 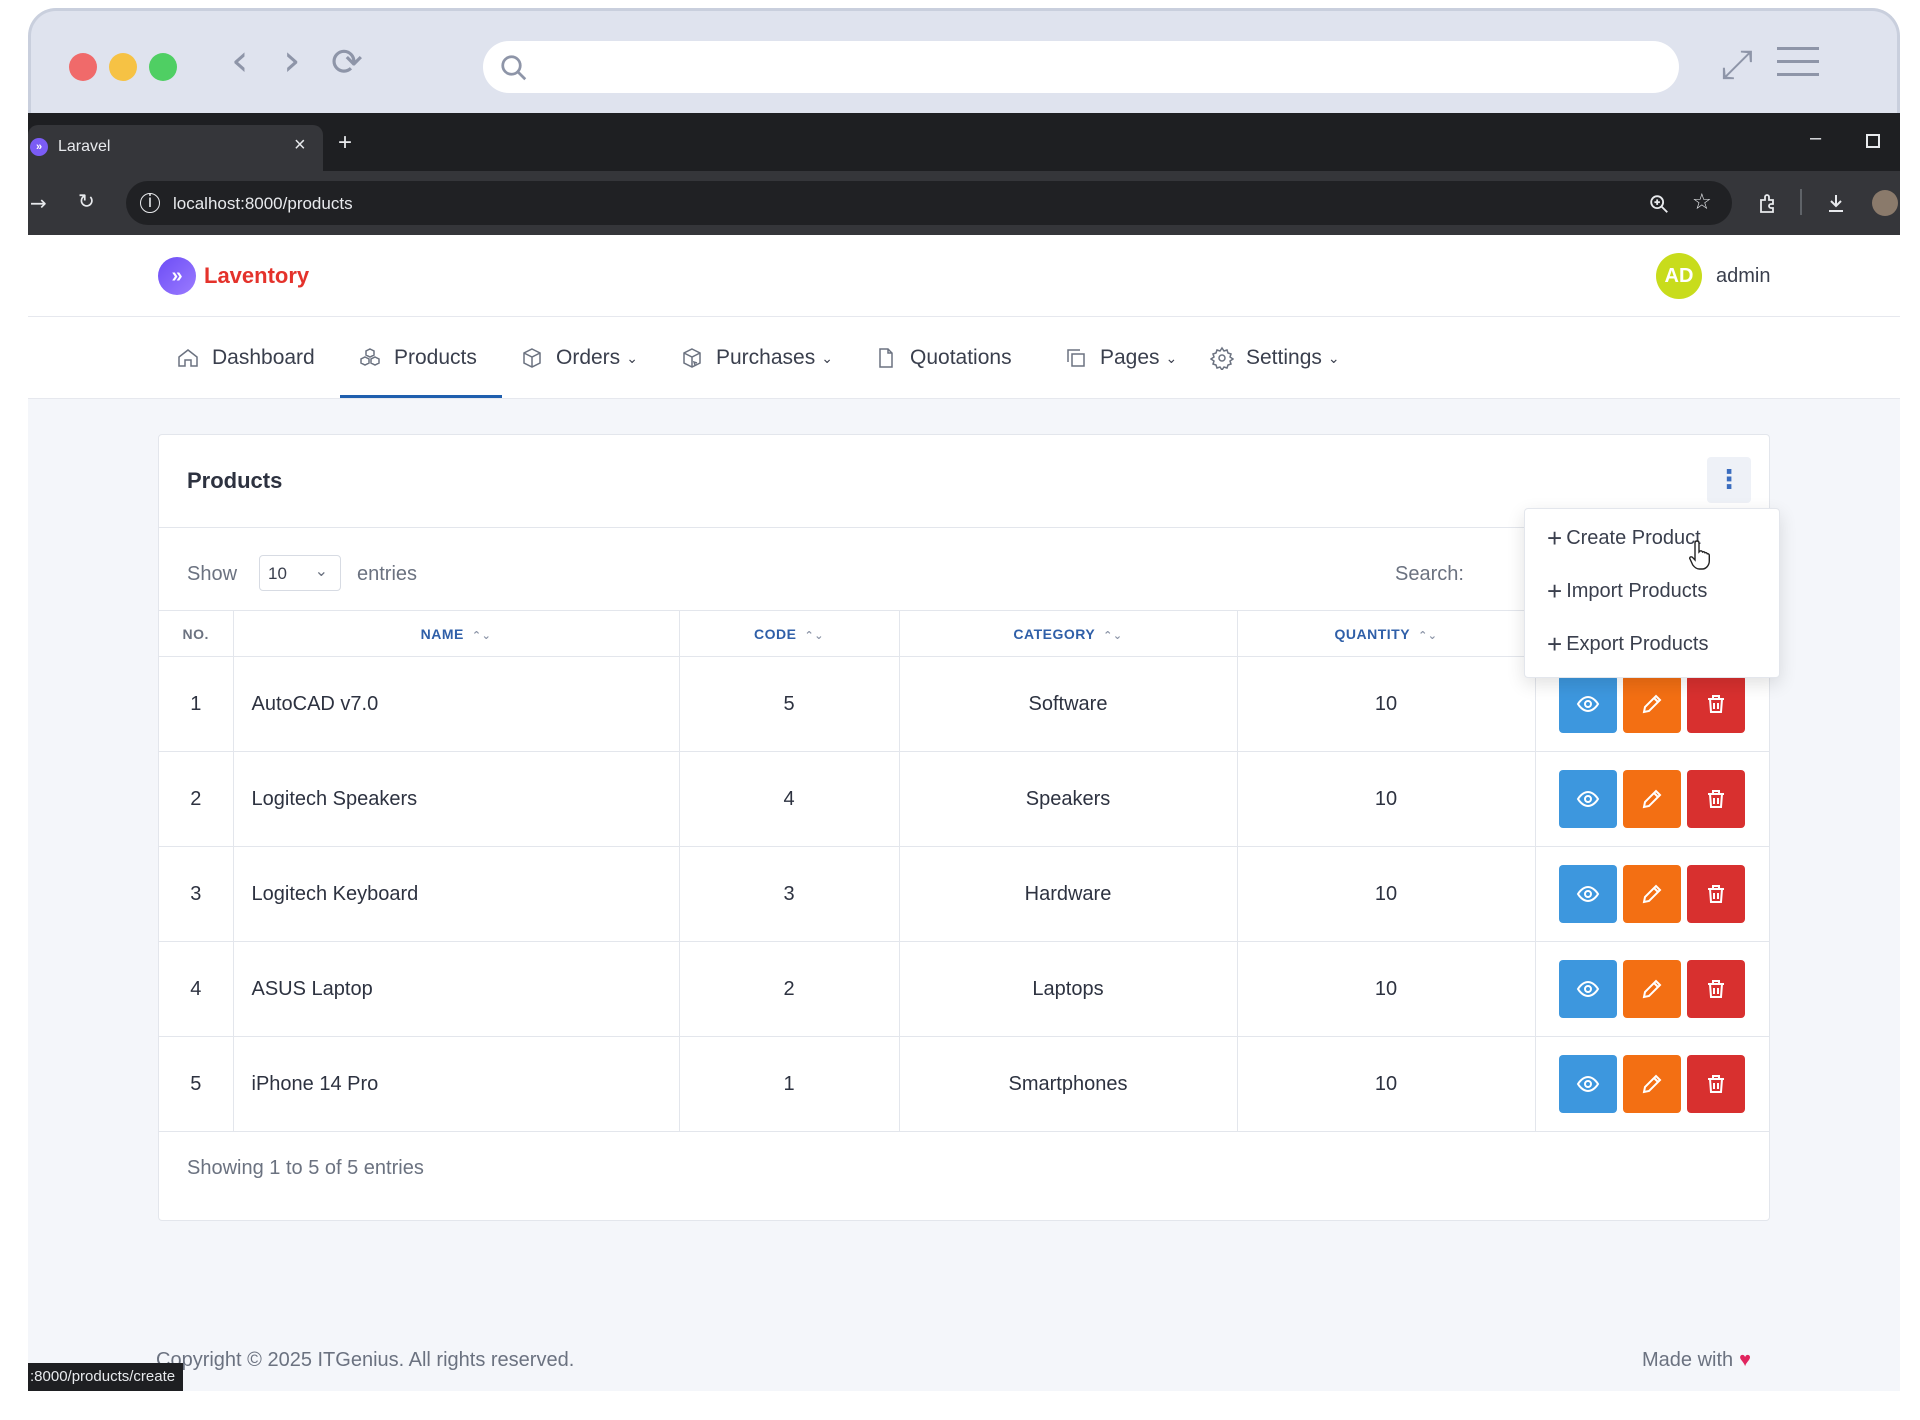 What do you see at coordinates (370, 357) in the screenshot?
I see `boxes-icon` at bounding box center [370, 357].